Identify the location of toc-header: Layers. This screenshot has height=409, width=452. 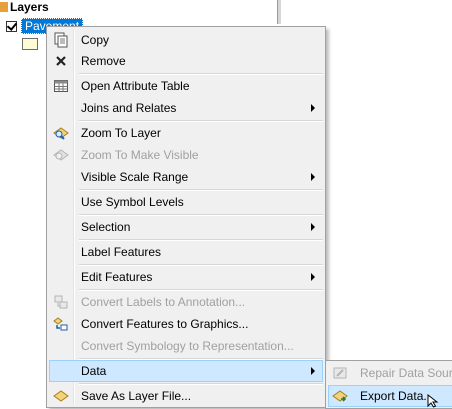
(24, 7).